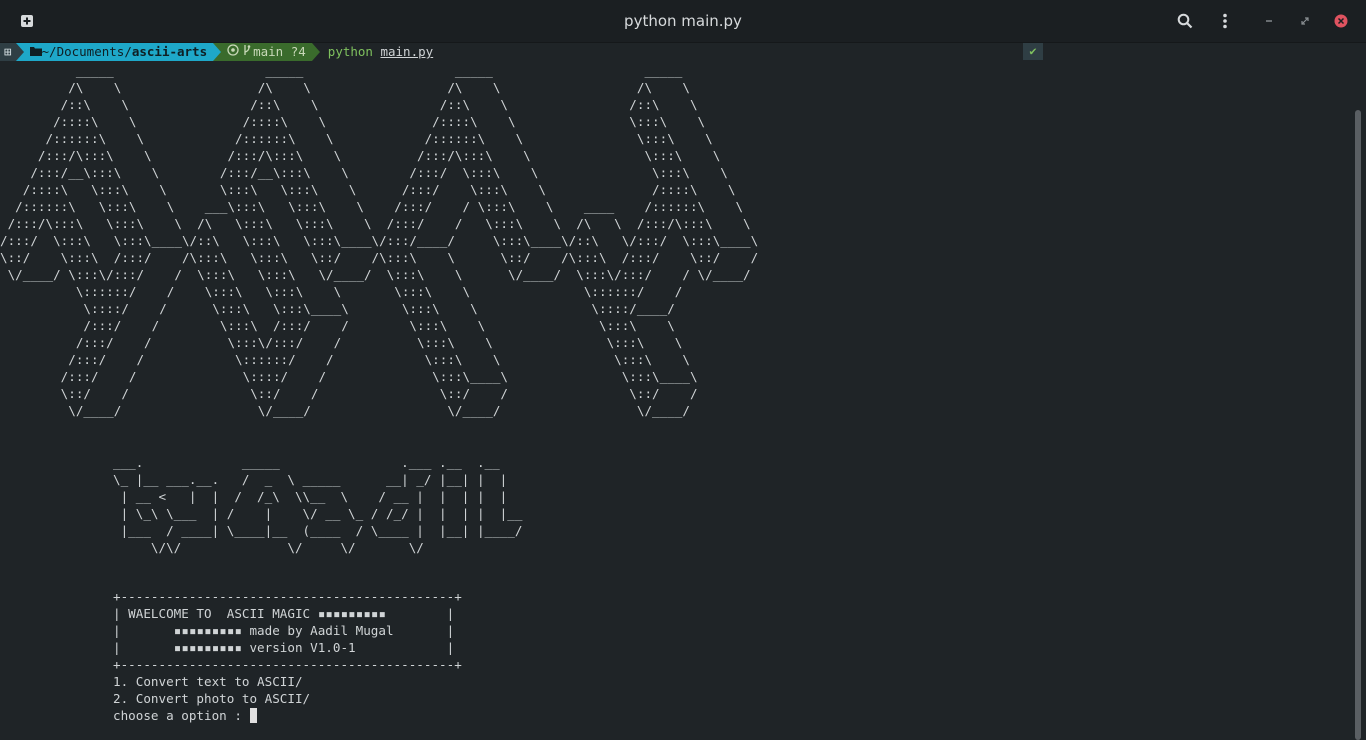 The image size is (1366, 740). Describe the element at coordinates (1185, 21) in the screenshot. I see `search-icon` at that location.